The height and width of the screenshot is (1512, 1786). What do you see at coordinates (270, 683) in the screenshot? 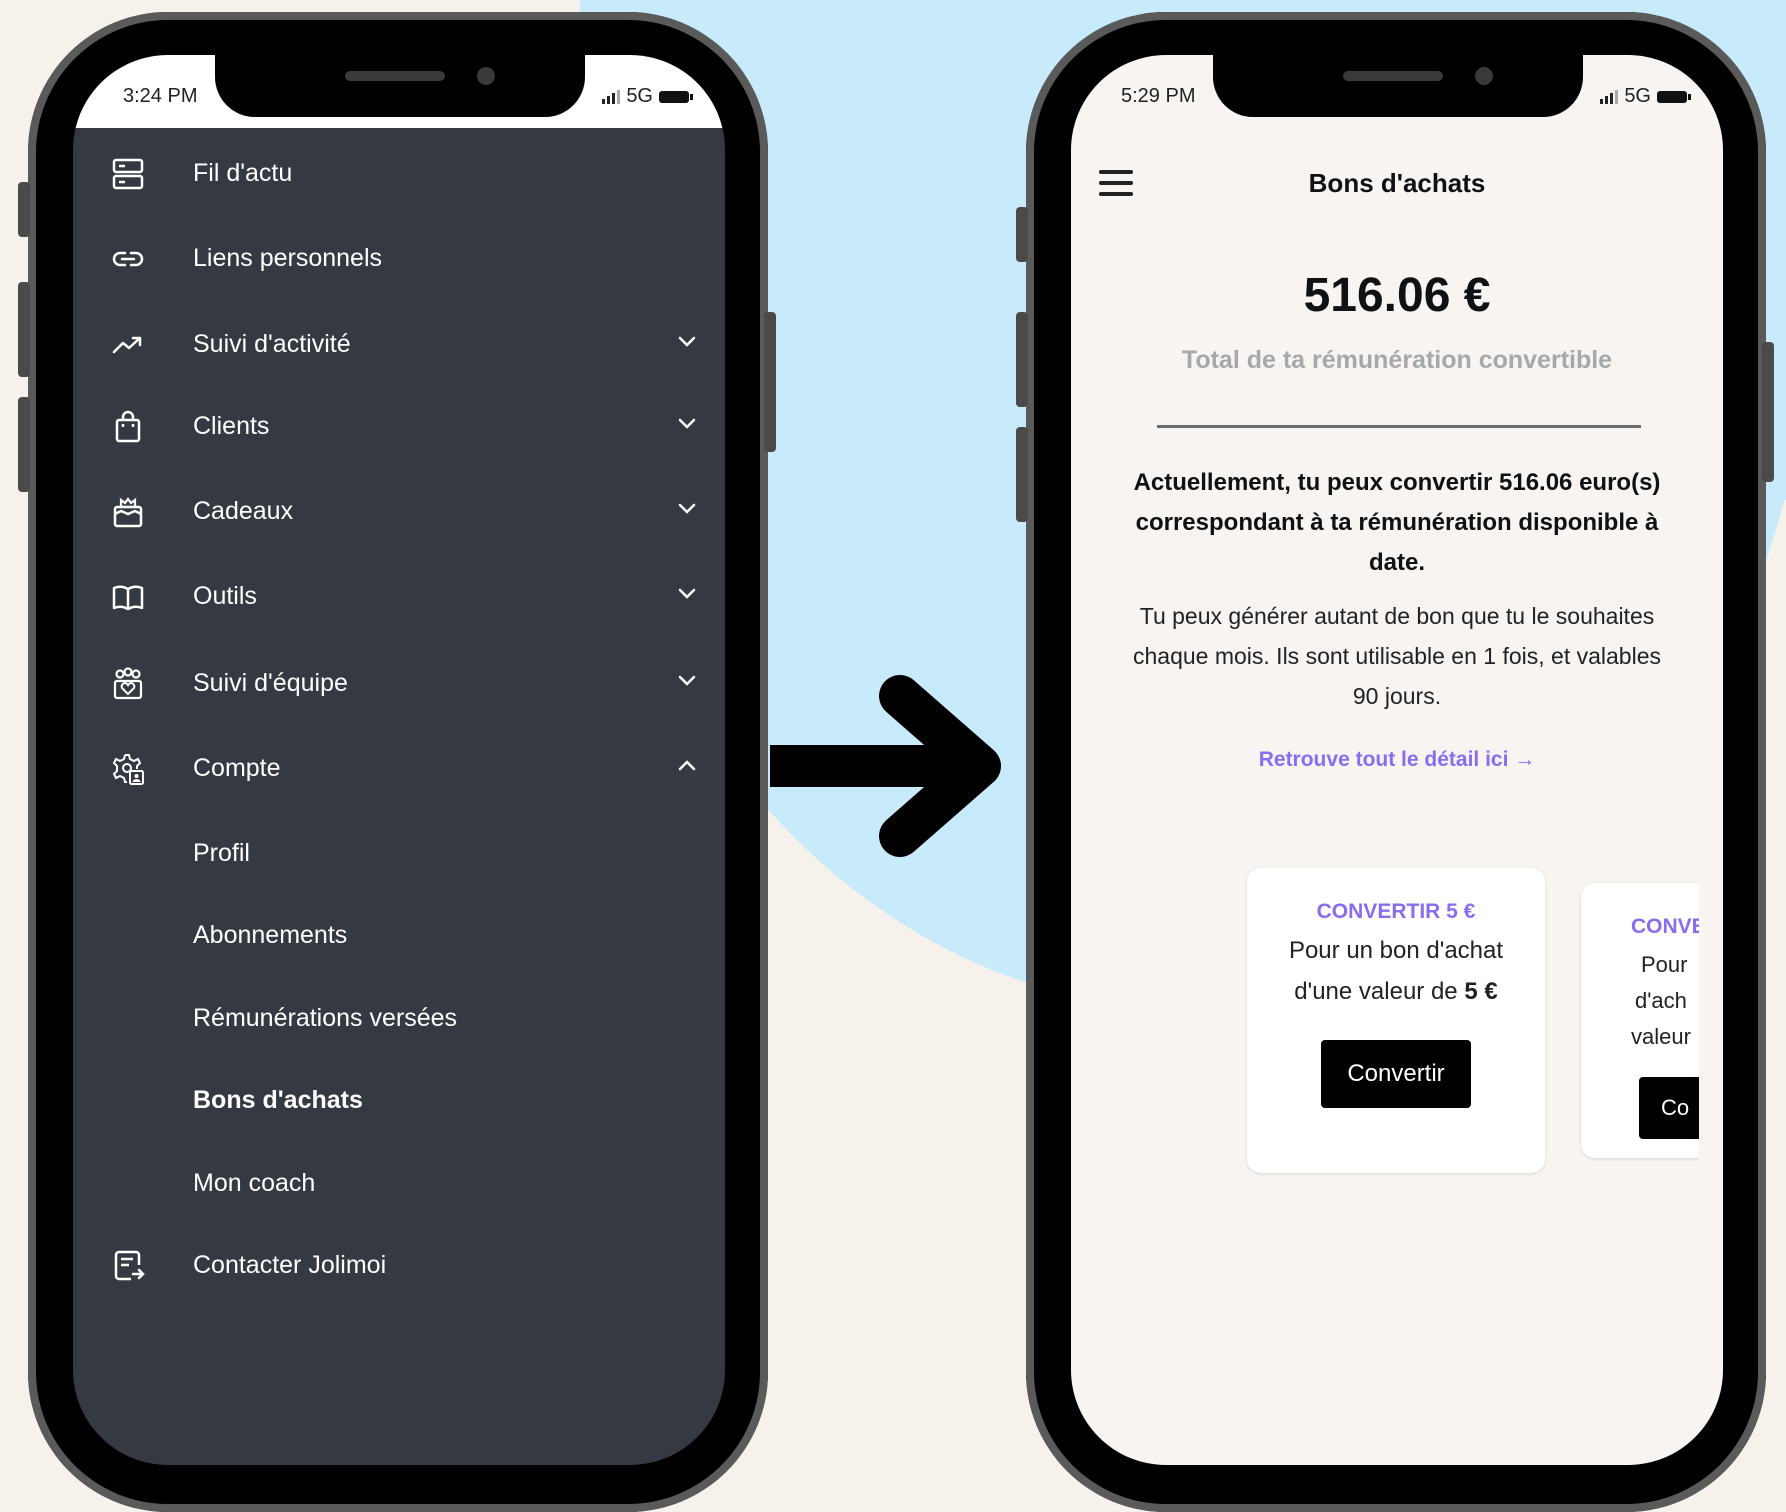
I see `menu-item-label: Suivi d'équipe` at bounding box center [270, 683].